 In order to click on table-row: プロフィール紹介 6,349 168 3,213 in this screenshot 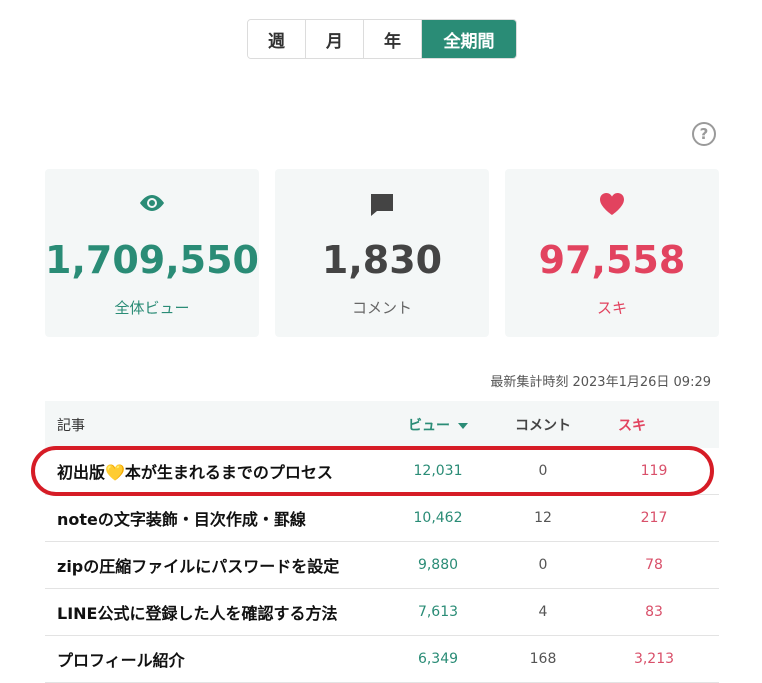, I will do `click(382, 659)`.